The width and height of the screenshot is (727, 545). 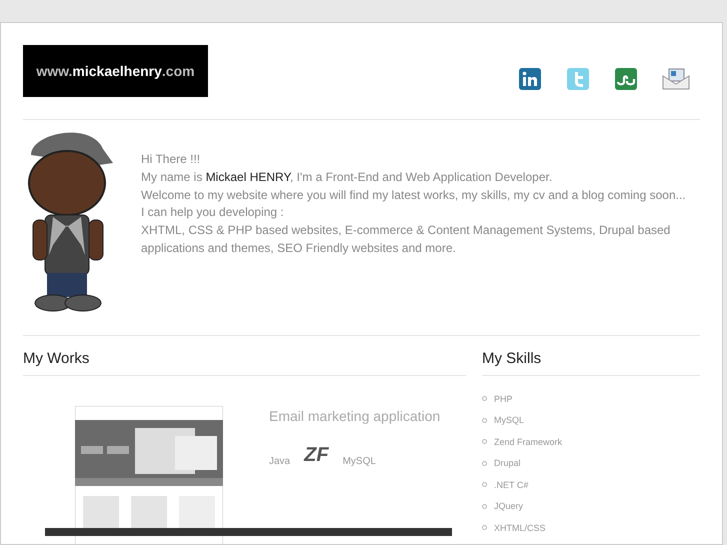 I want to click on skill-item: .NET C#, so click(x=511, y=485).